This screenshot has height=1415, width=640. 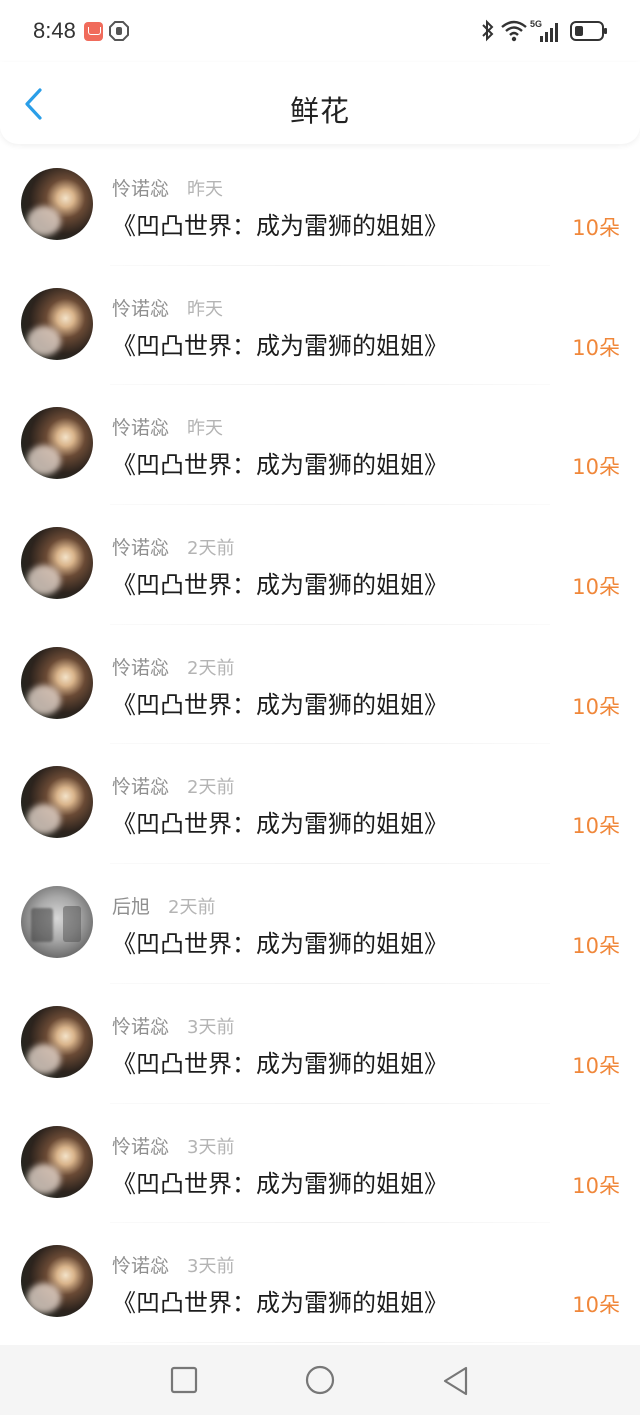 I want to click on home-button, so click(x=320, y=1380).